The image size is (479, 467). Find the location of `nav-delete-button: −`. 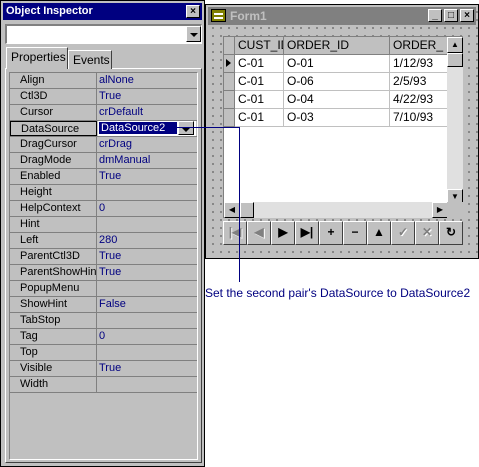

nav-delete-button: − is located at coordinates (355, 233).